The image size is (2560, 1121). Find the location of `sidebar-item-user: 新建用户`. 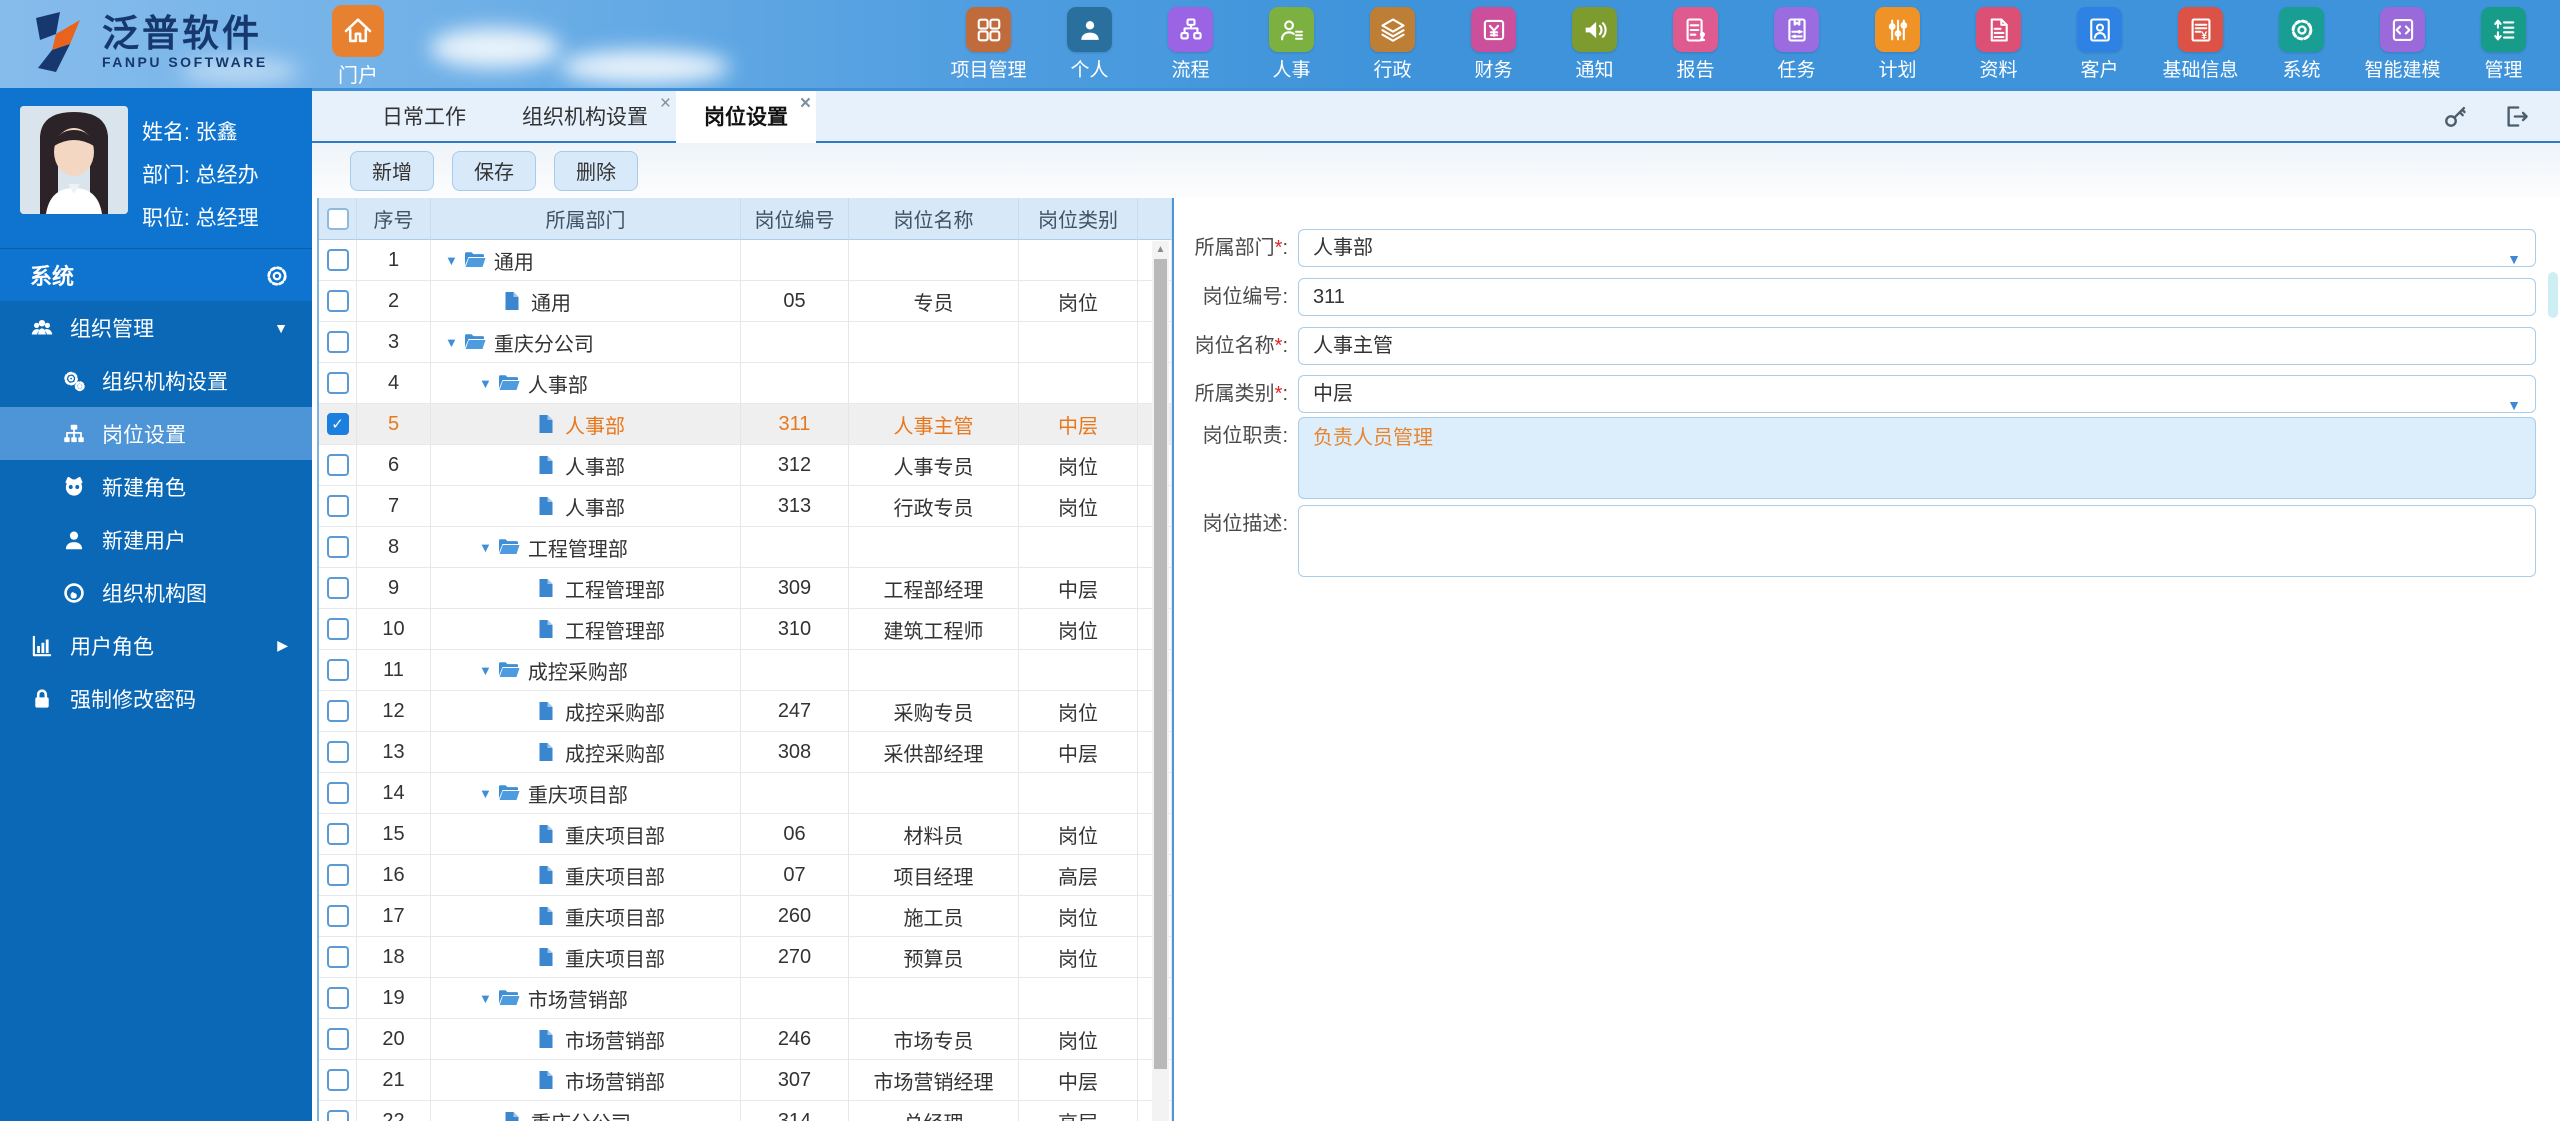

sidebar-item-user: 新建用户 is located at coordinates (156, 539).